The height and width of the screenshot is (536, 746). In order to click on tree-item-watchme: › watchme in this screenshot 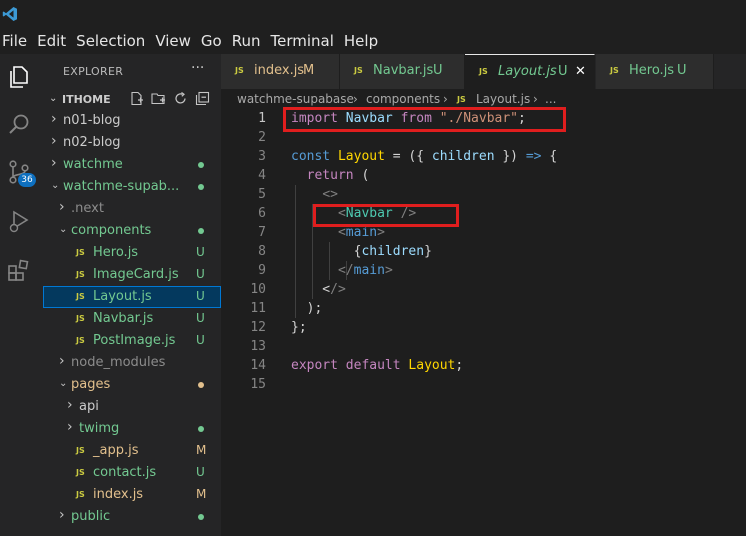, I will do `click(132, 165)`.